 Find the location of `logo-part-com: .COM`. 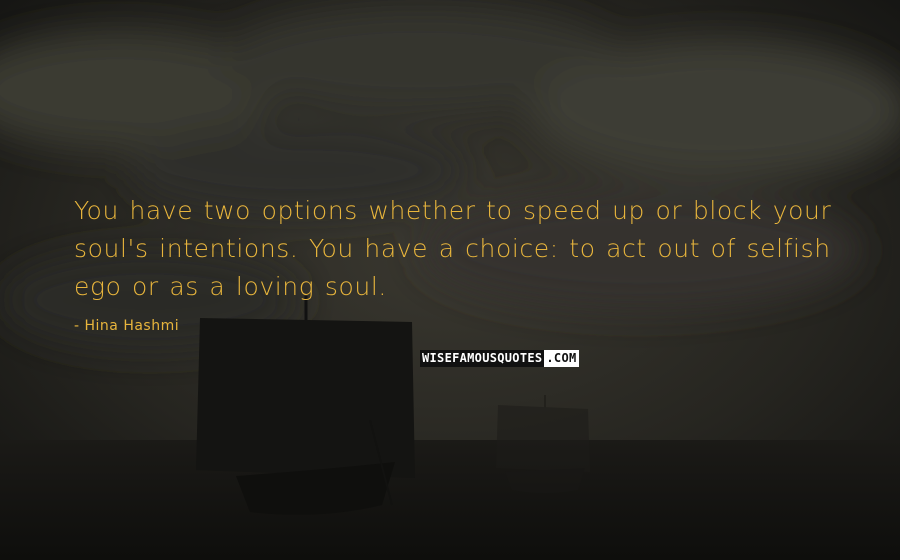

logo-part-com: .COM is located at coordinates (561, 358).